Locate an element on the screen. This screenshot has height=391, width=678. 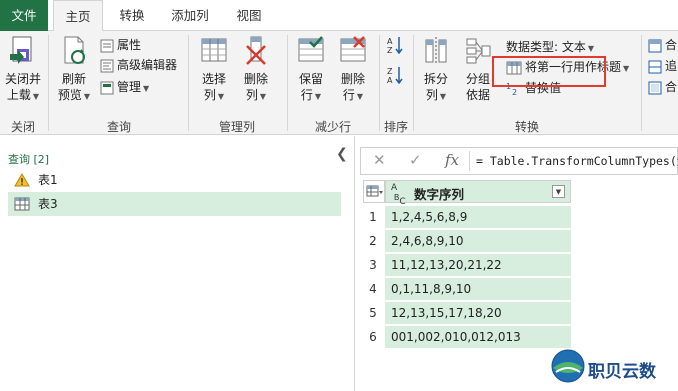
group-label-reduce-rows: 减少行 is located at coordinates (332, 127).